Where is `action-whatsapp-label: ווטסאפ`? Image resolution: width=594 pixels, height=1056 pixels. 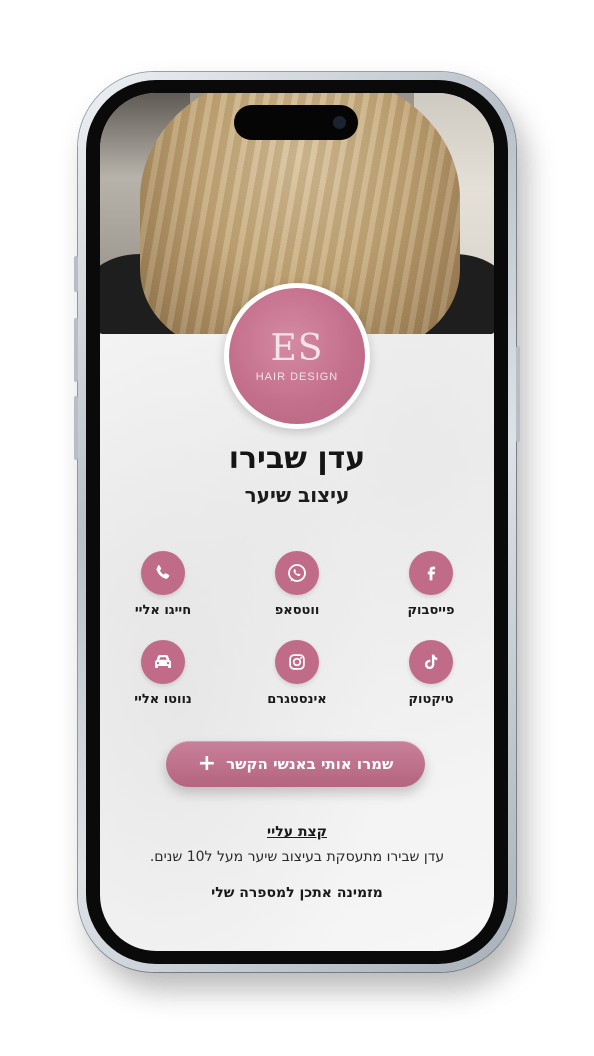 action-whatsapp-label: ווטסאפ is located at coordinates (297, 610).